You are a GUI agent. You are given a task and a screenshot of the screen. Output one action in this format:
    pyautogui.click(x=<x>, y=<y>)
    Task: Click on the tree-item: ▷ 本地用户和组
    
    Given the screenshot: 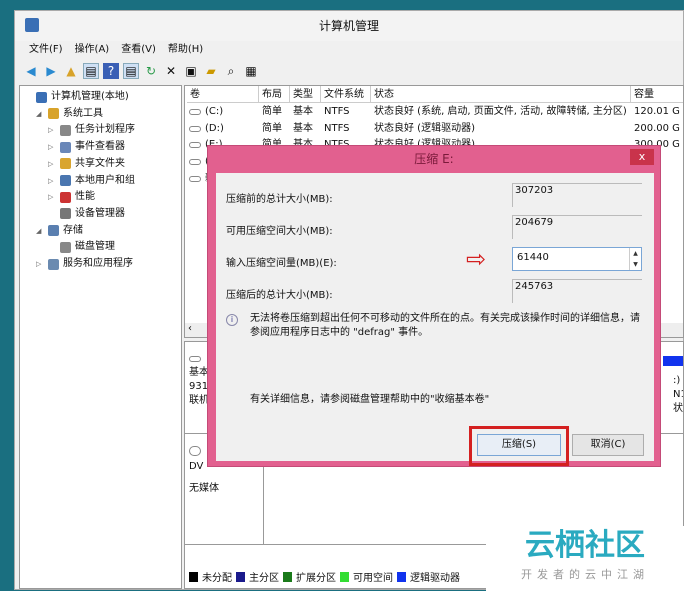 What is the action you would take?
    pyautogui.click(x=91, y=181)
    